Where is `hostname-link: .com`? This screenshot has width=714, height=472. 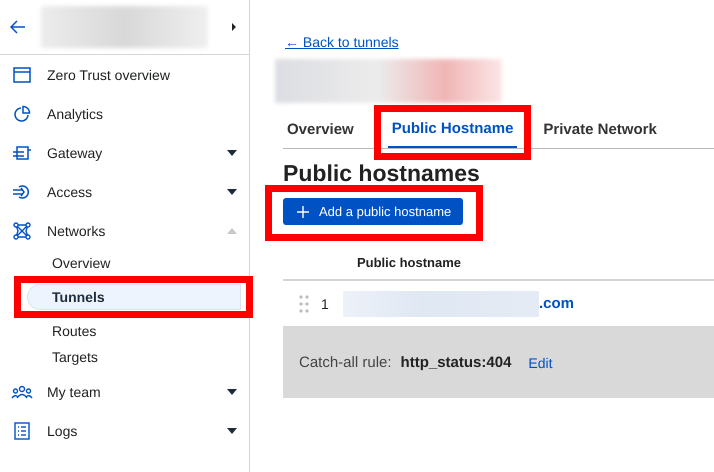 hostname-link: .com is located at coordinates (556, 303).